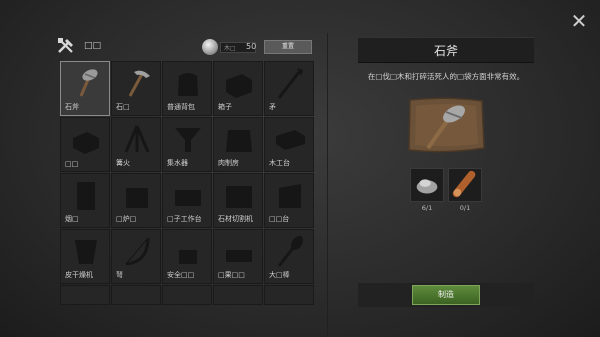 The image size is (600, 337). I want to click on stone-axe-icon, so click(88, 83).